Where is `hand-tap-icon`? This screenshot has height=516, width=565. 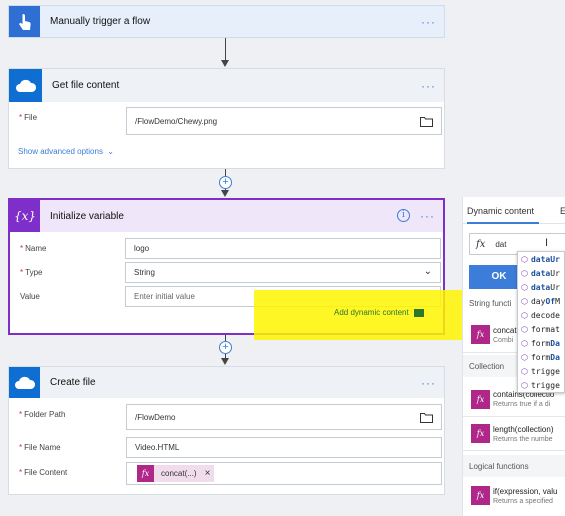
hand-tap-icon is located at coordinates (24, 21).